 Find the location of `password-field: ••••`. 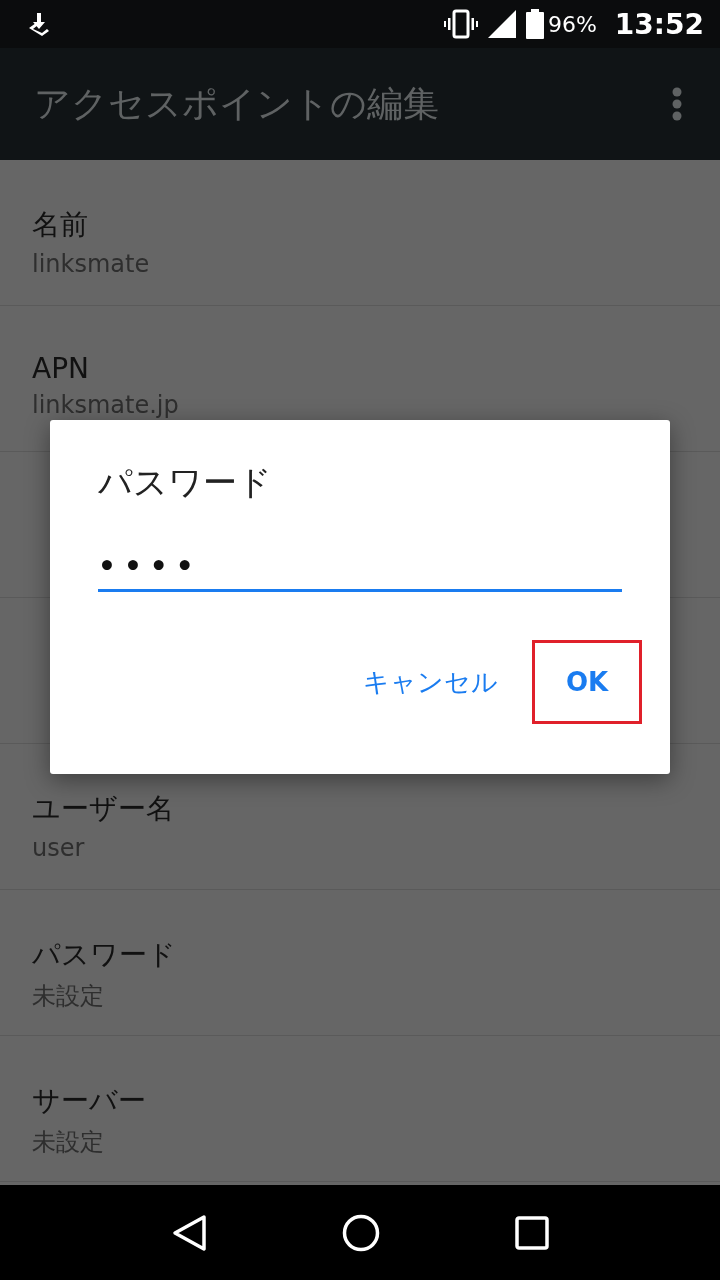

password-field: •••• is located at coordinates (360, 571).